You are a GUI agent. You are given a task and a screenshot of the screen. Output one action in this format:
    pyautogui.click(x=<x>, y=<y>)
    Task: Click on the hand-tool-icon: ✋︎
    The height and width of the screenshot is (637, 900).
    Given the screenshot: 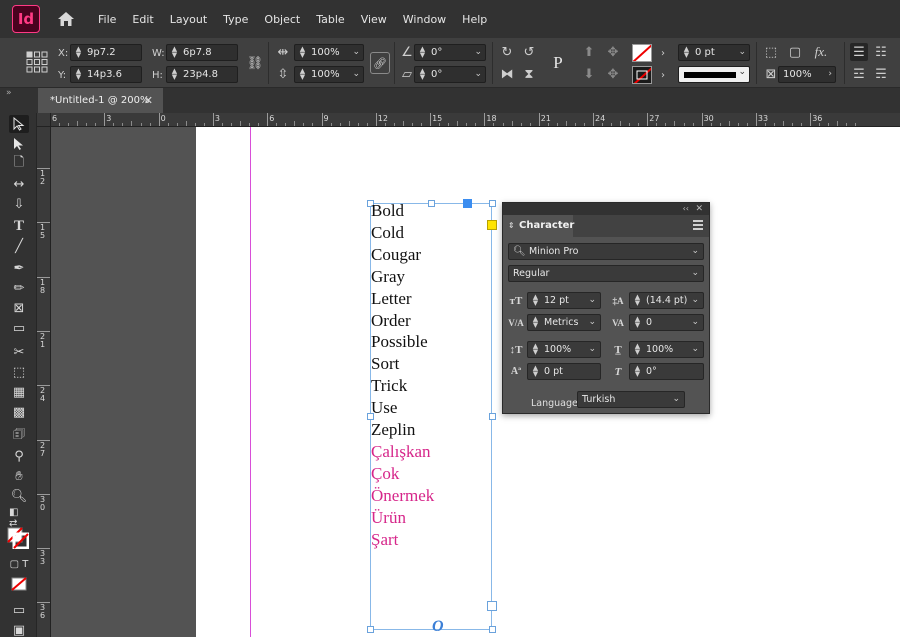 What is the action you would take?
    pyautogui.click(x=19, y=476)
    